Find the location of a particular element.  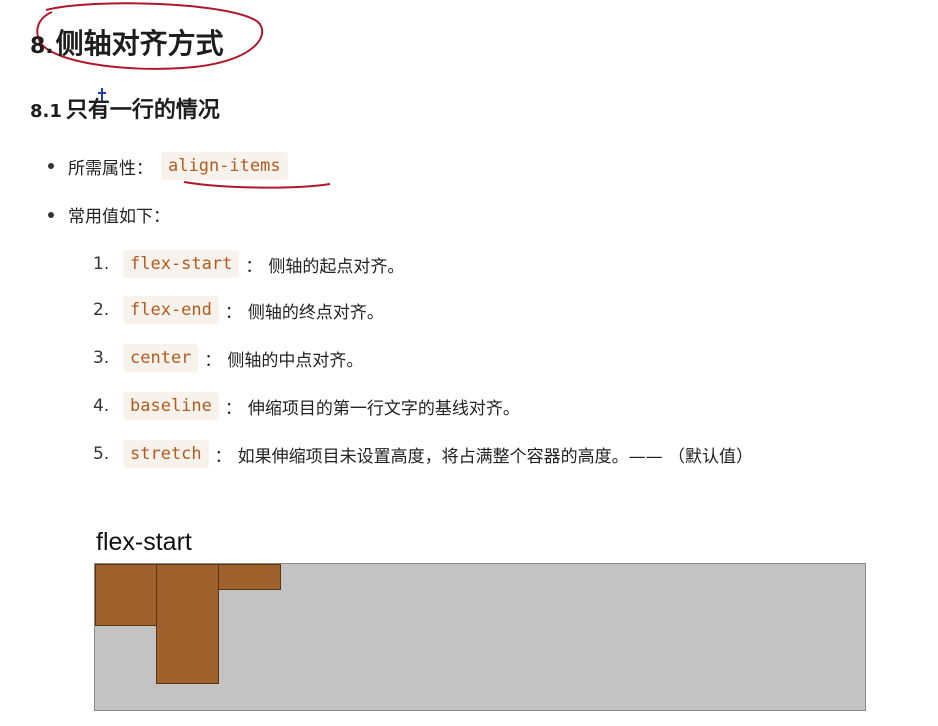

list-item: 1. flex-start ： 侧轴的起点对齐。 is located at coordinates (248, 264).